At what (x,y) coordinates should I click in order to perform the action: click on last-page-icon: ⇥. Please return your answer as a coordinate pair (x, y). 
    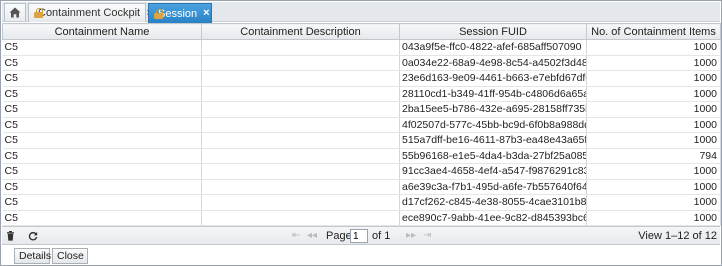
    Looking at the image, I should click on (427, 235).